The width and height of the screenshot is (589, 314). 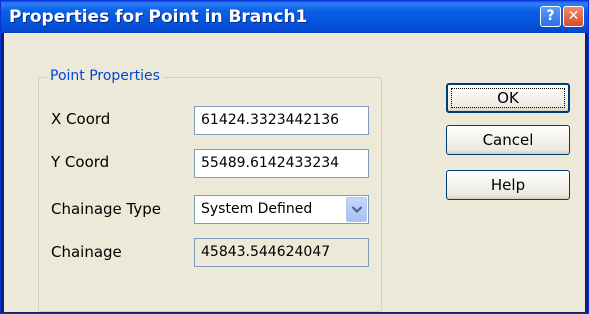 I want to click on title-bar: Properties for Point in Branch1 ? ✕, so click(x=294, y=17).